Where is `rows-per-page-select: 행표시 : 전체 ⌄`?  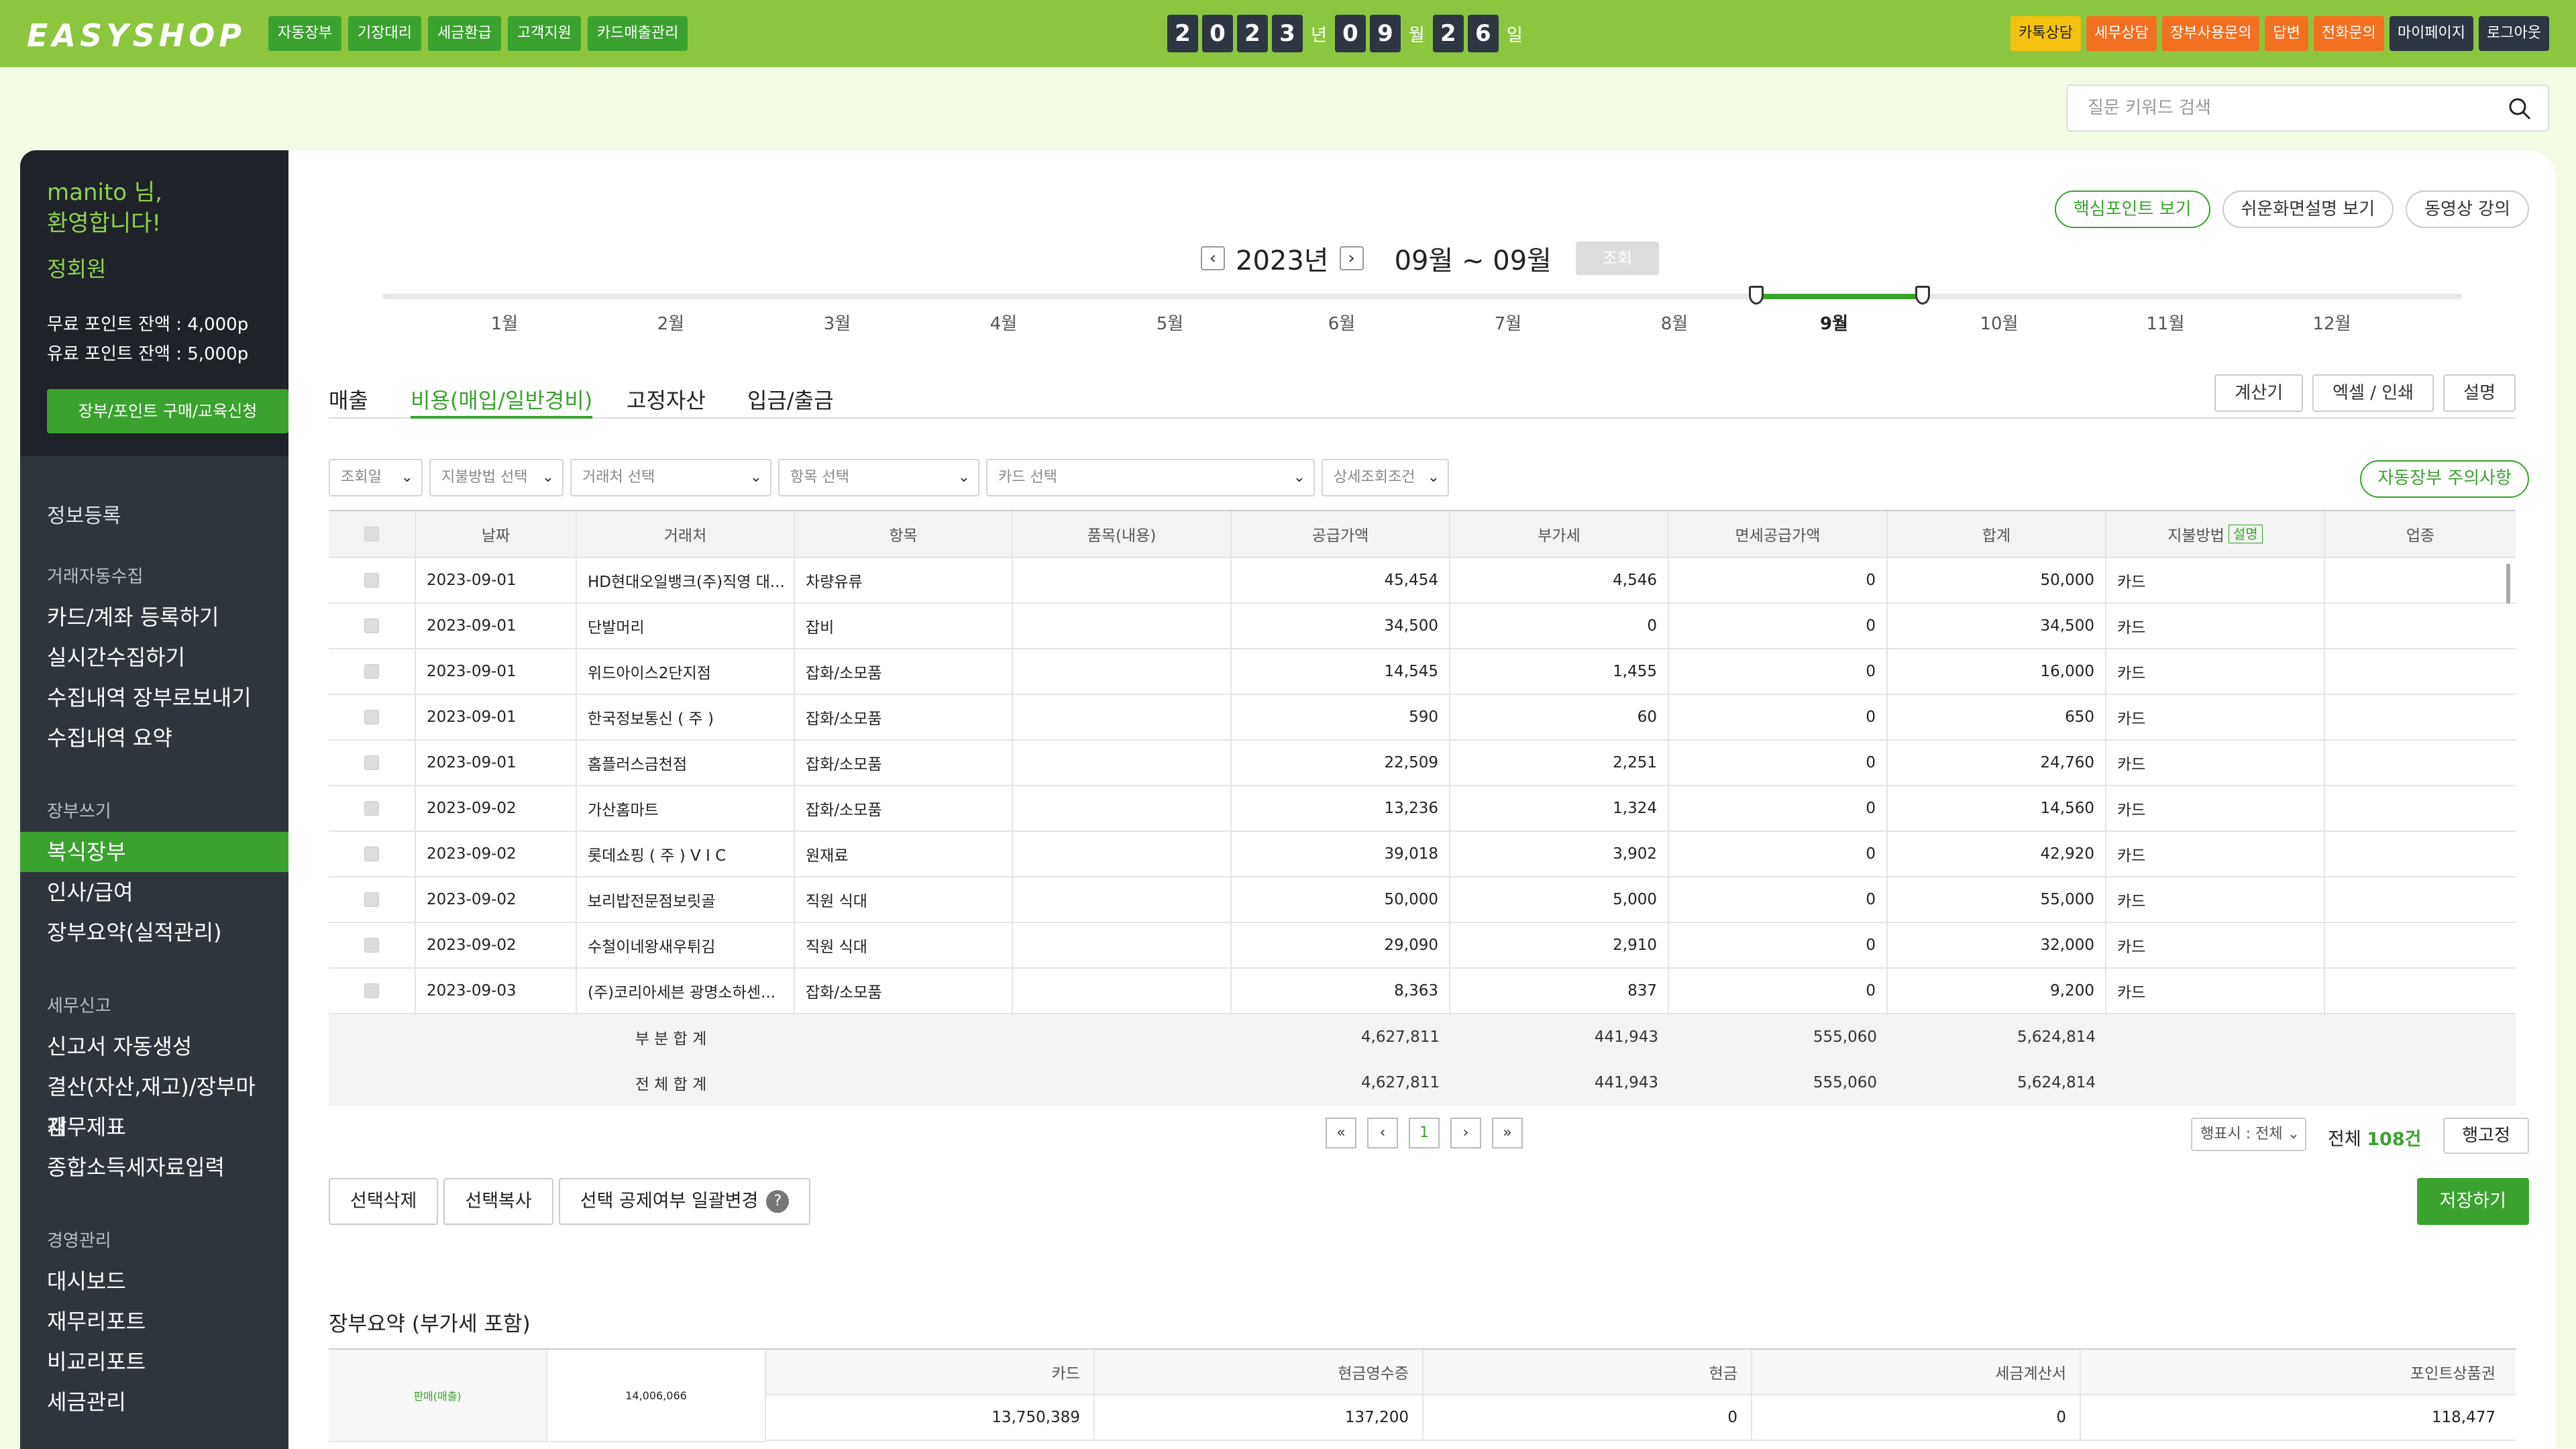
rows-per-page-select: 행표시 : 전체 ⌄ is located at coordinates (2248, 1134).